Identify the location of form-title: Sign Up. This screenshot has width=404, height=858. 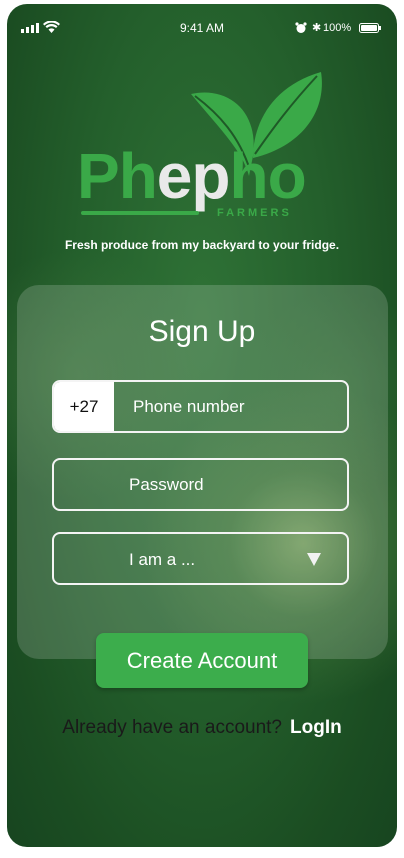
(202, 331).